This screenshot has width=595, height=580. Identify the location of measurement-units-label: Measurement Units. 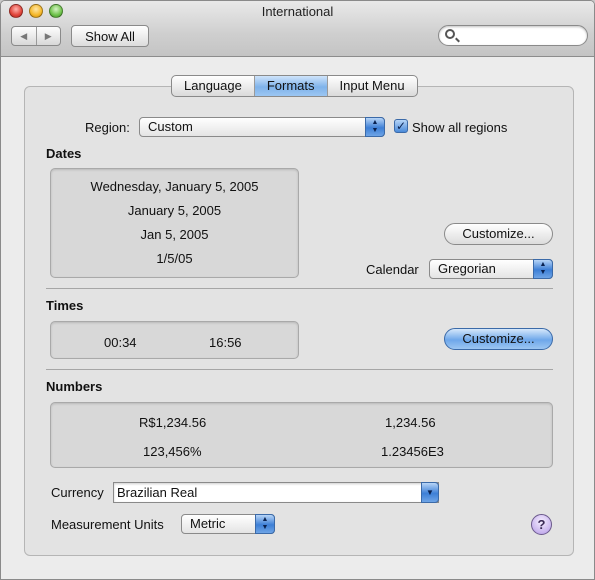
(107, 524).